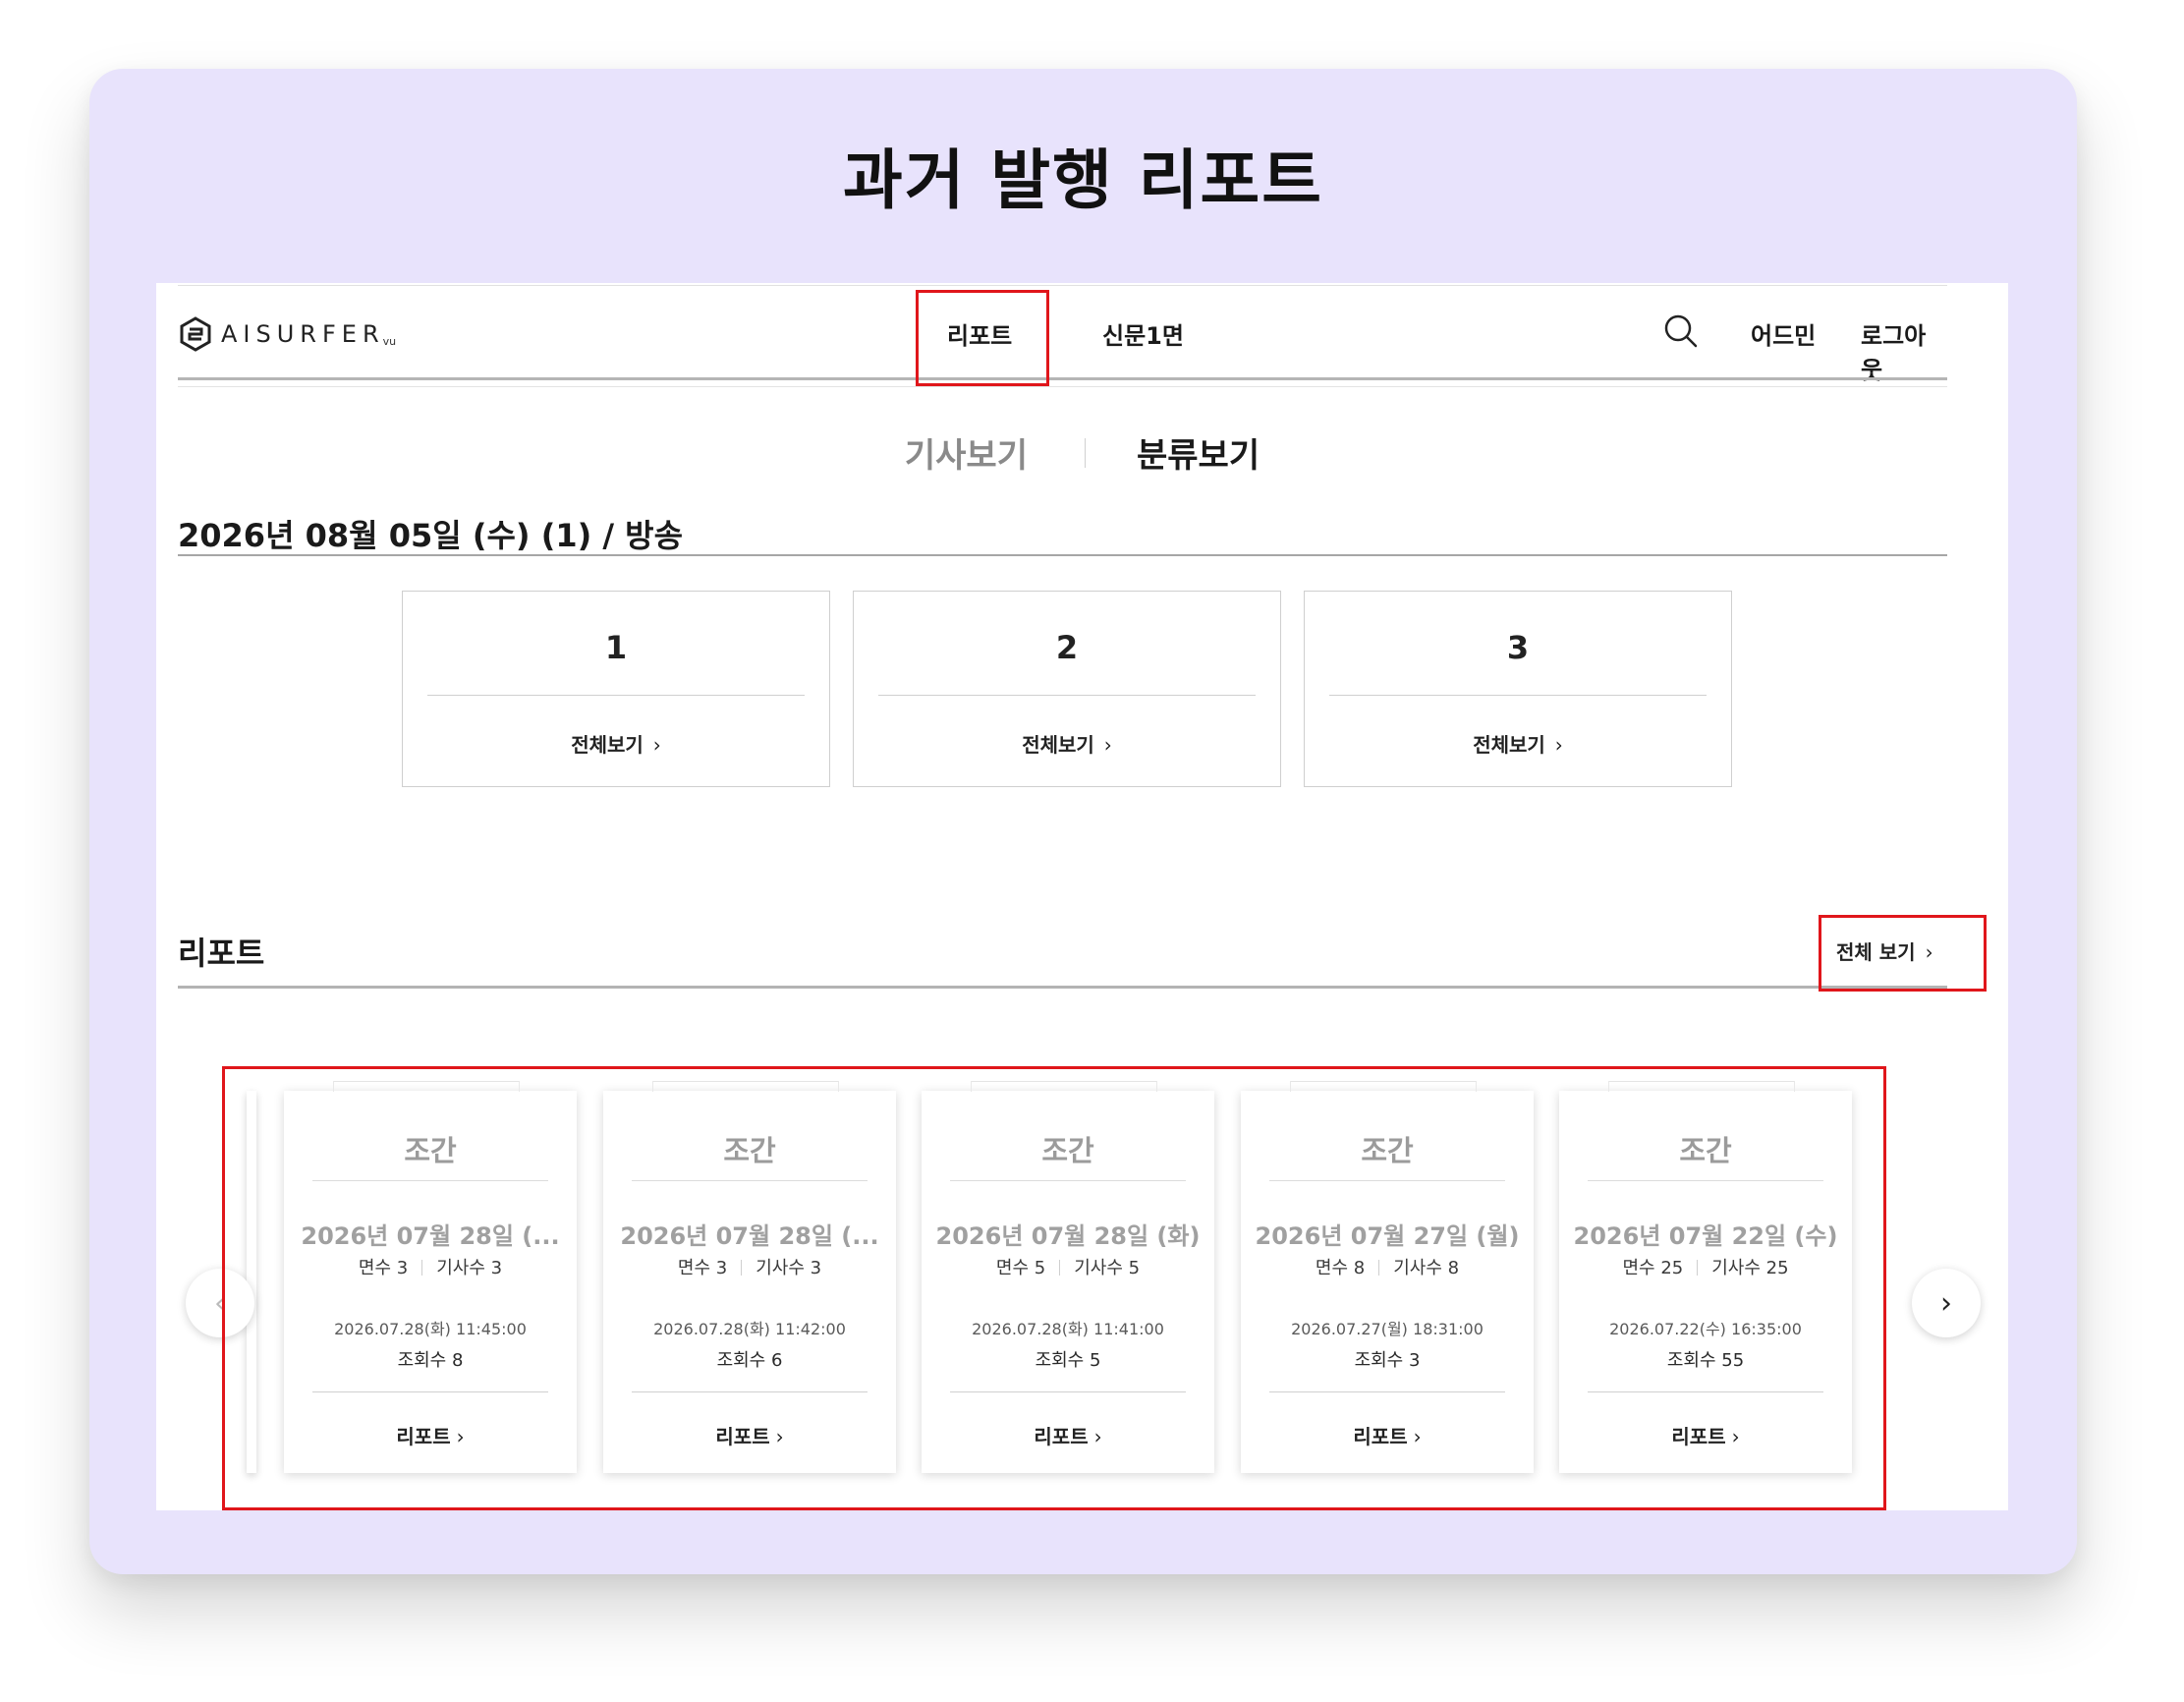 This screenshot has width=2184, height=1702. What do you see at coordinates (221, 953) in the screenshot?
I see `reports-heading: 리포트` at bounding box center [221, 953].